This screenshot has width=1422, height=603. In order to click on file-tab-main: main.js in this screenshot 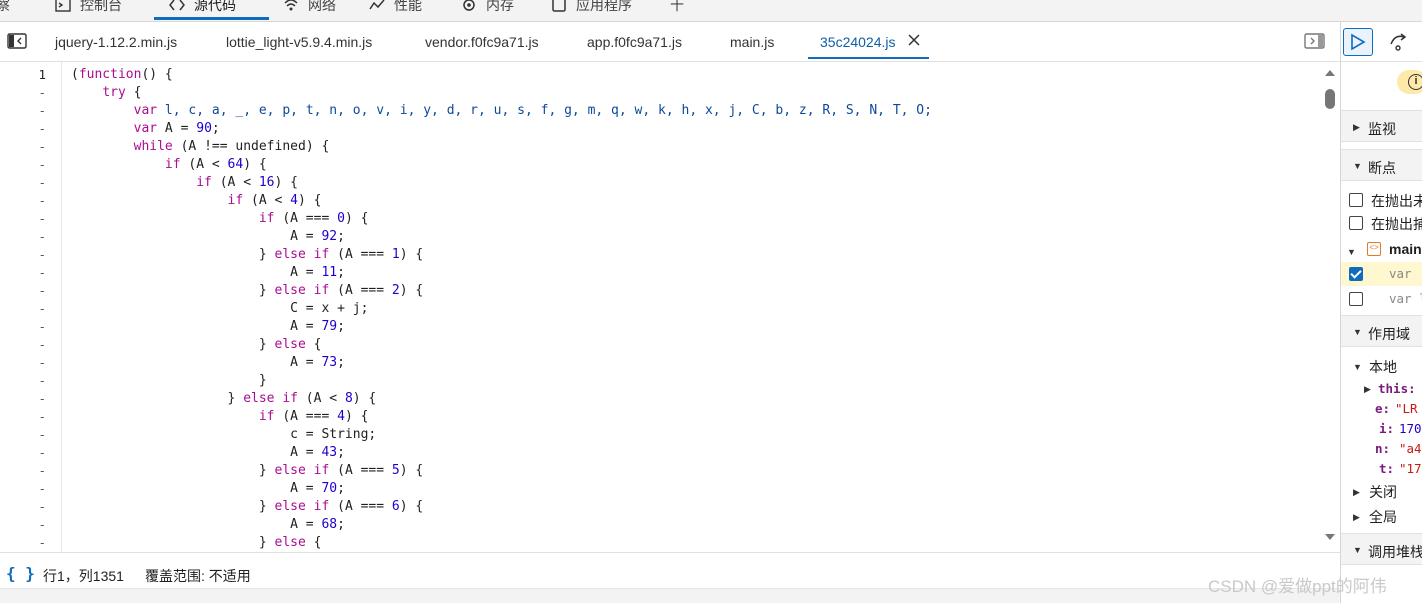, I will do `click(752, 42)`.